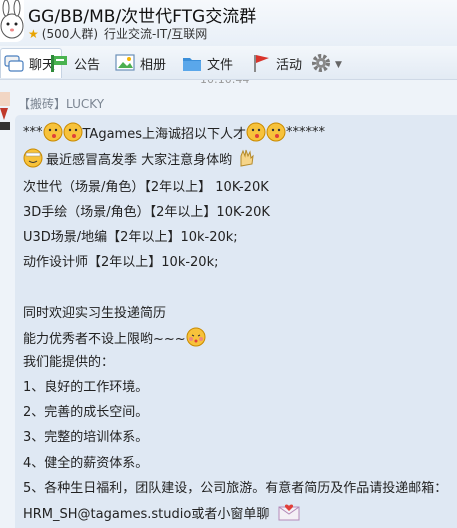  What do you see at coordinates (12, 21) in the screenshot?
I see `group-avatar` at bounding box center [12, 21].